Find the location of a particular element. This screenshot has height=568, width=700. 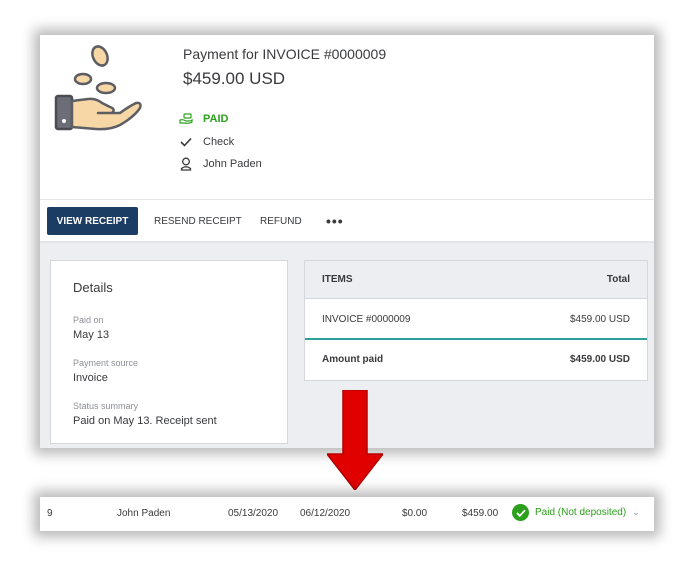

item-name: INVOICE #0000009 is located at coordinates (366, 319).